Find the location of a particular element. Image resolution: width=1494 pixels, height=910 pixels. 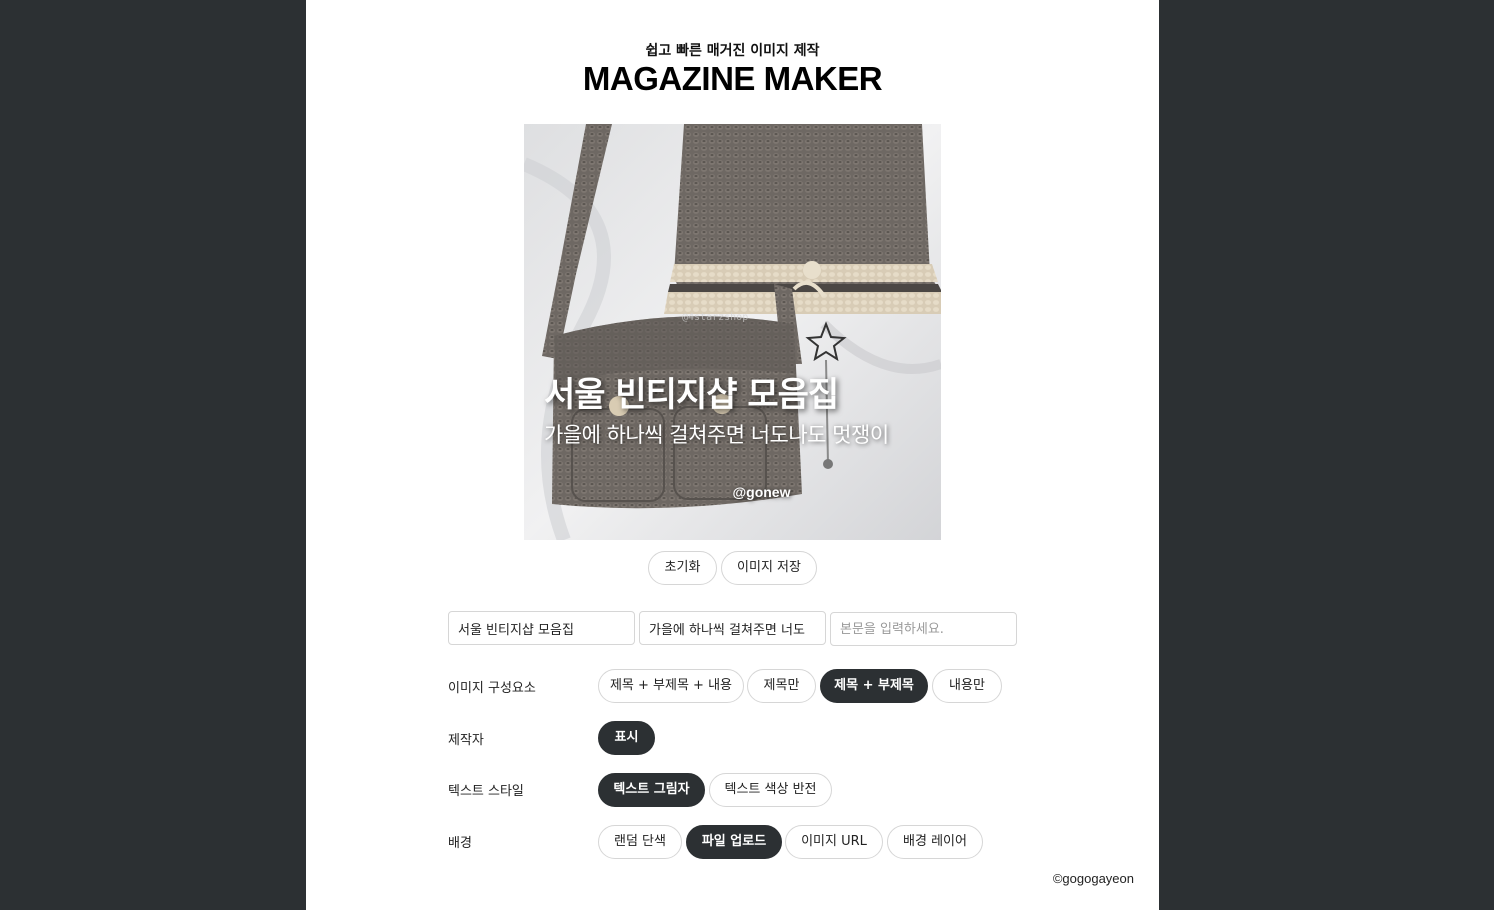

text-color-invert-option: 텍스트 색상 반전 is located at coordinates (770, 790).